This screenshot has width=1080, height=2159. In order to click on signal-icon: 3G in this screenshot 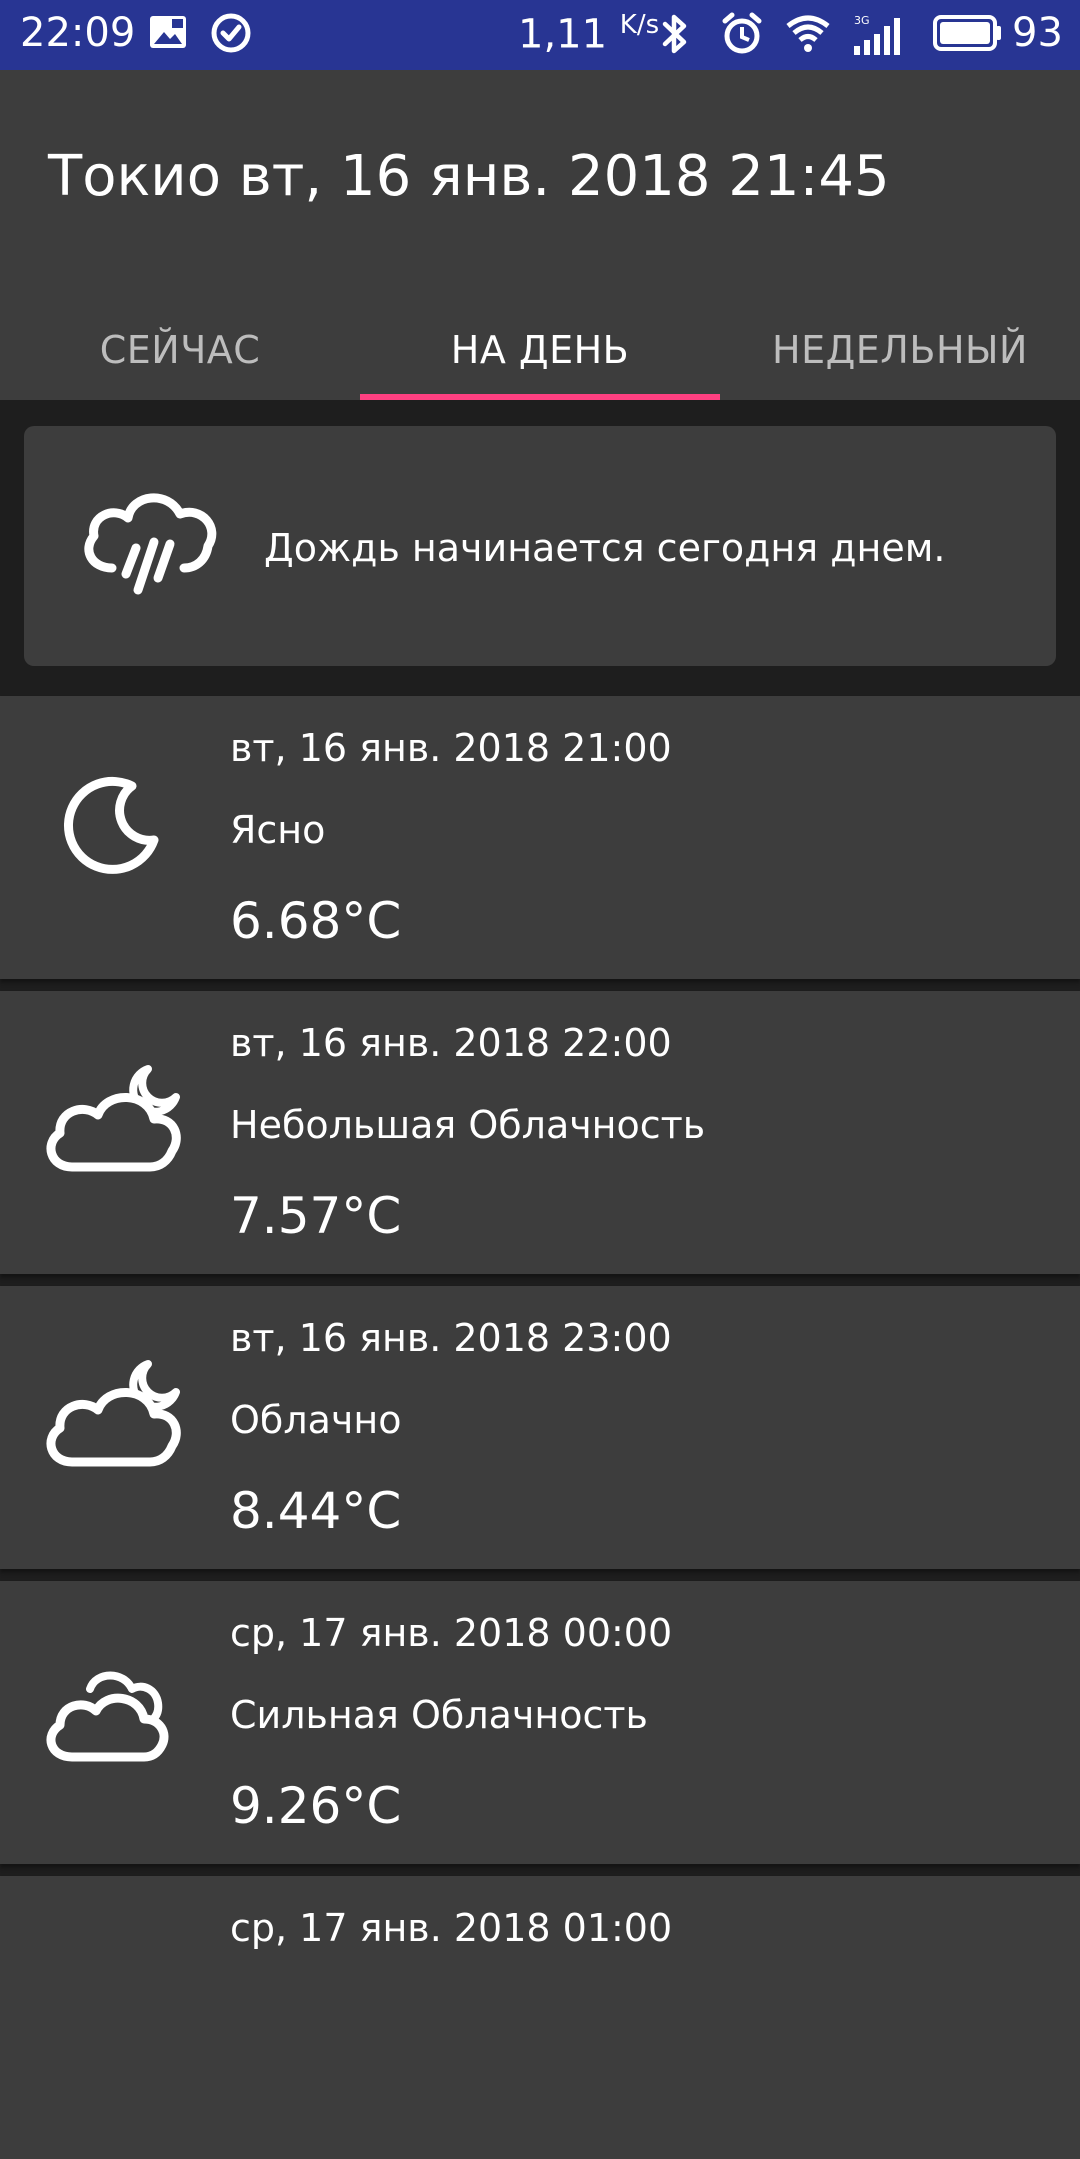, I will do `click(877, 34)`.